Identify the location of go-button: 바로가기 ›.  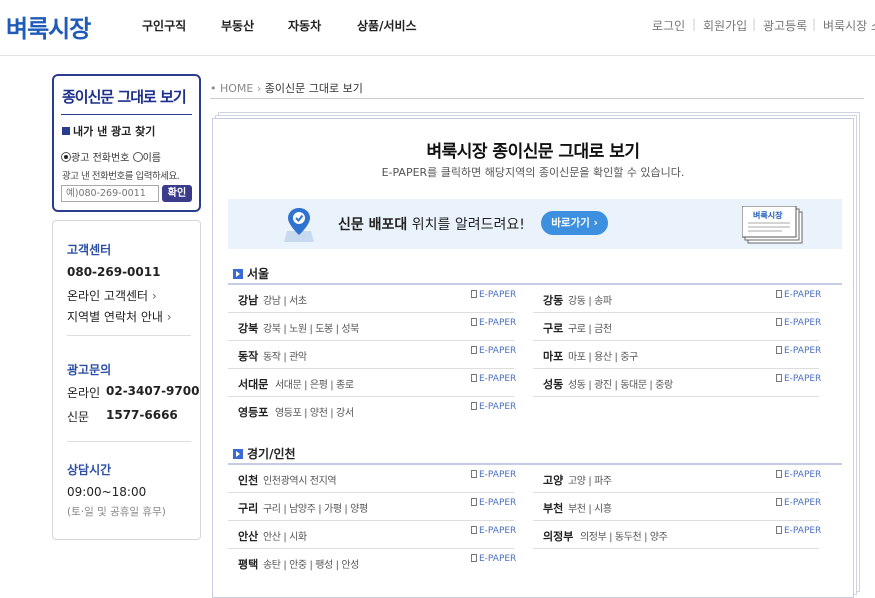
(574, 223).